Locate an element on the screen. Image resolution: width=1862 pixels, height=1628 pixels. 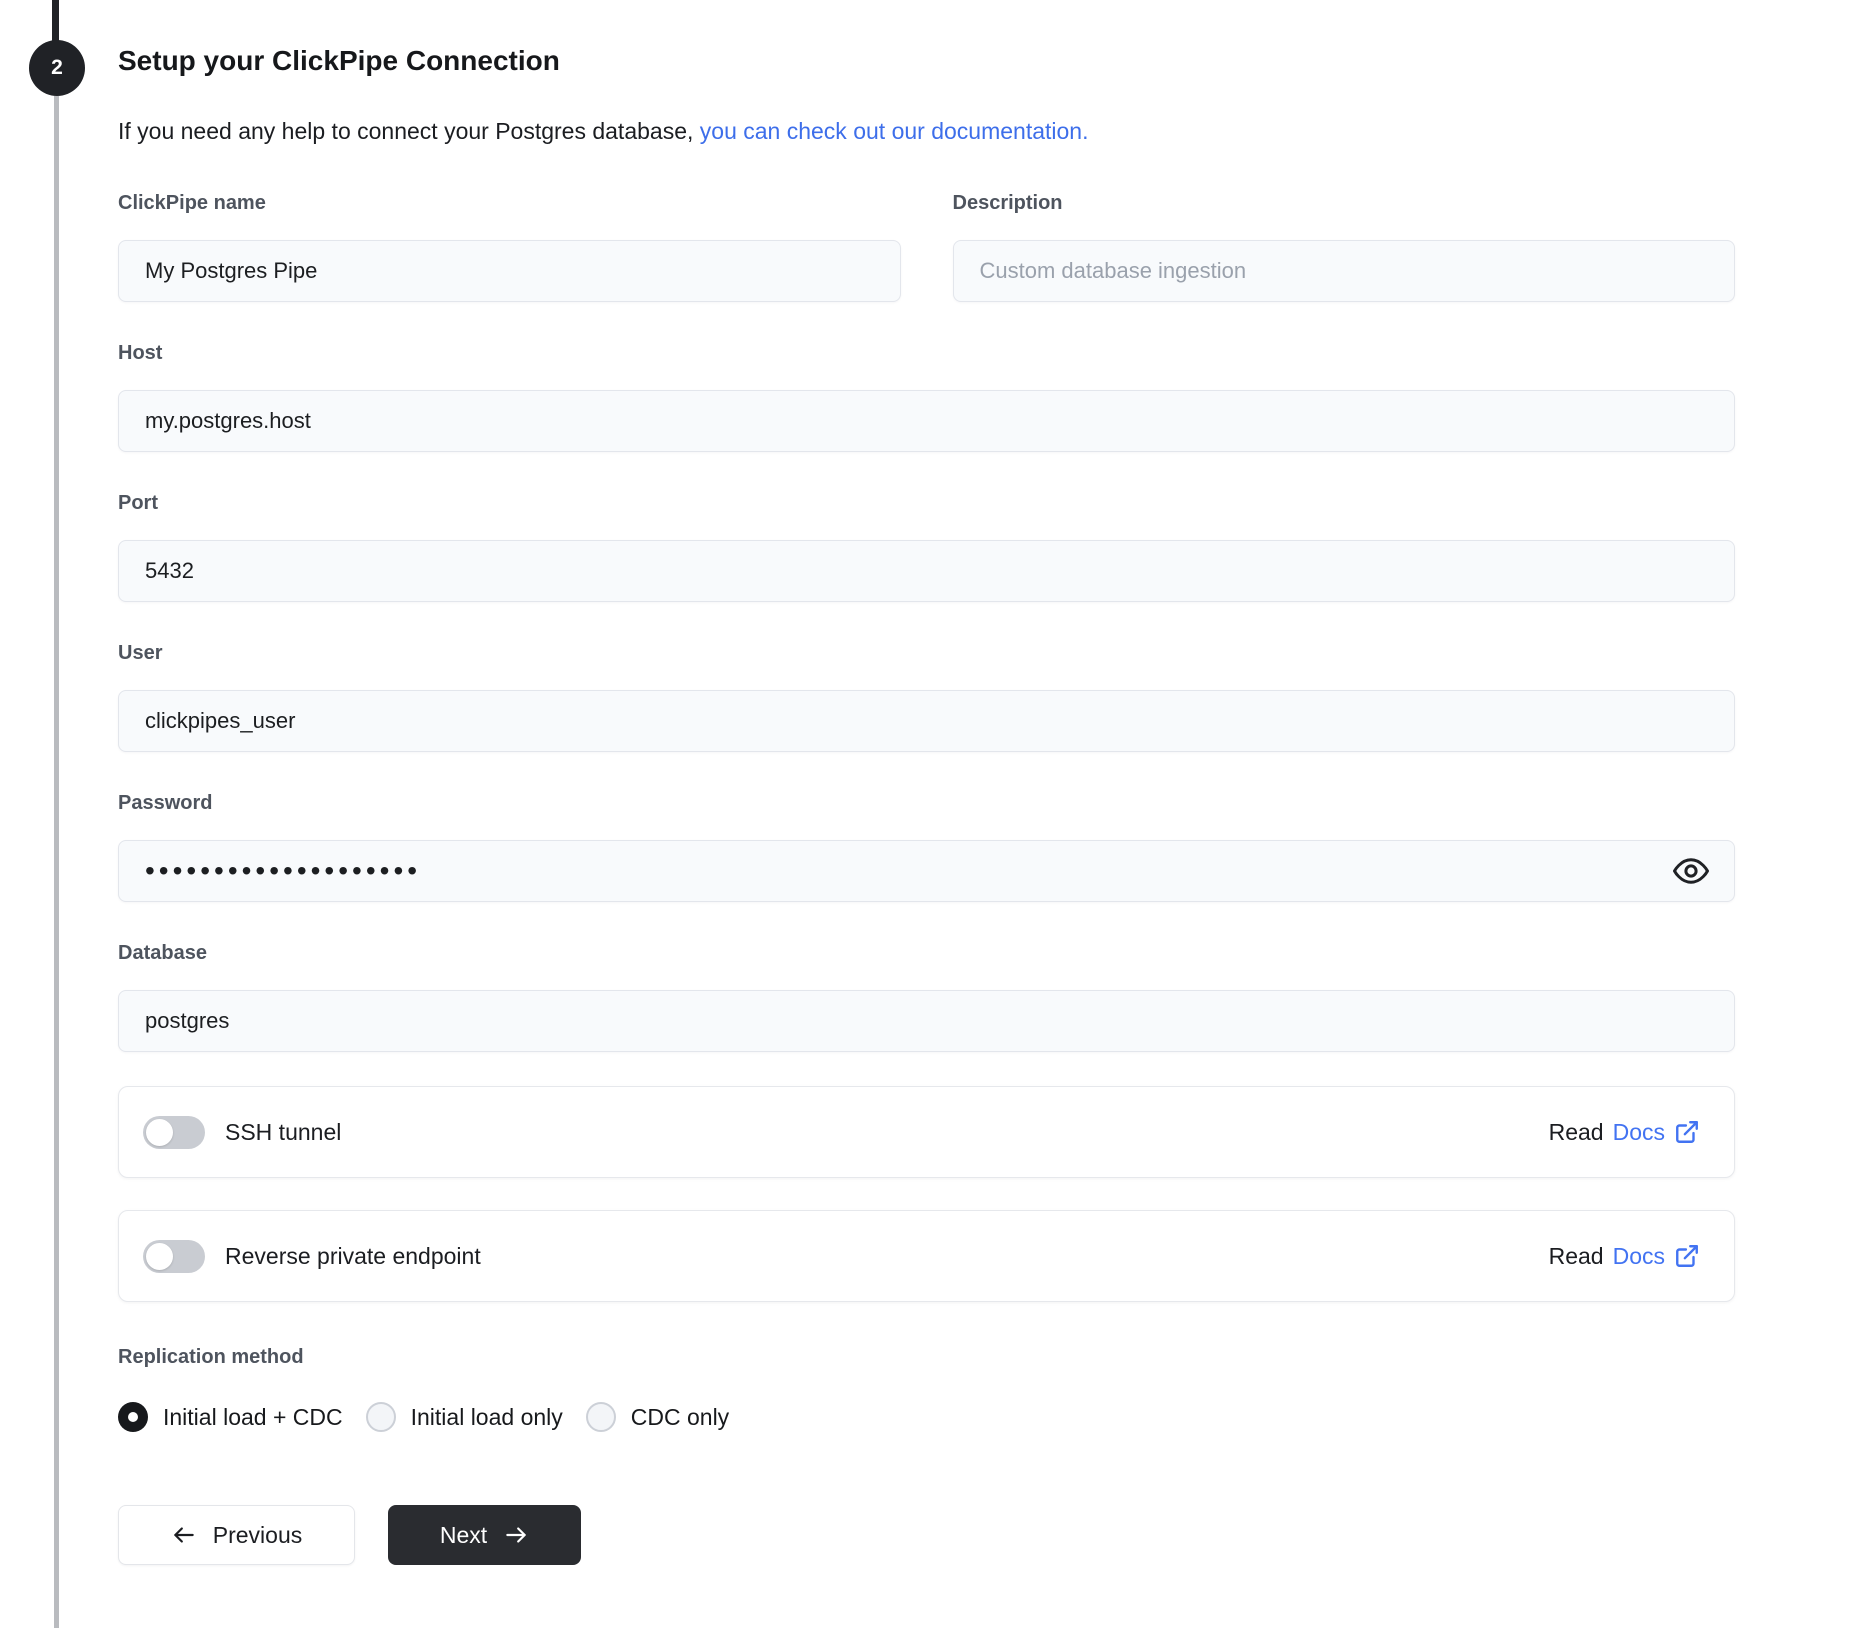
ssh-read-docs: Read Docs is located at coordinates (1624, 1132).